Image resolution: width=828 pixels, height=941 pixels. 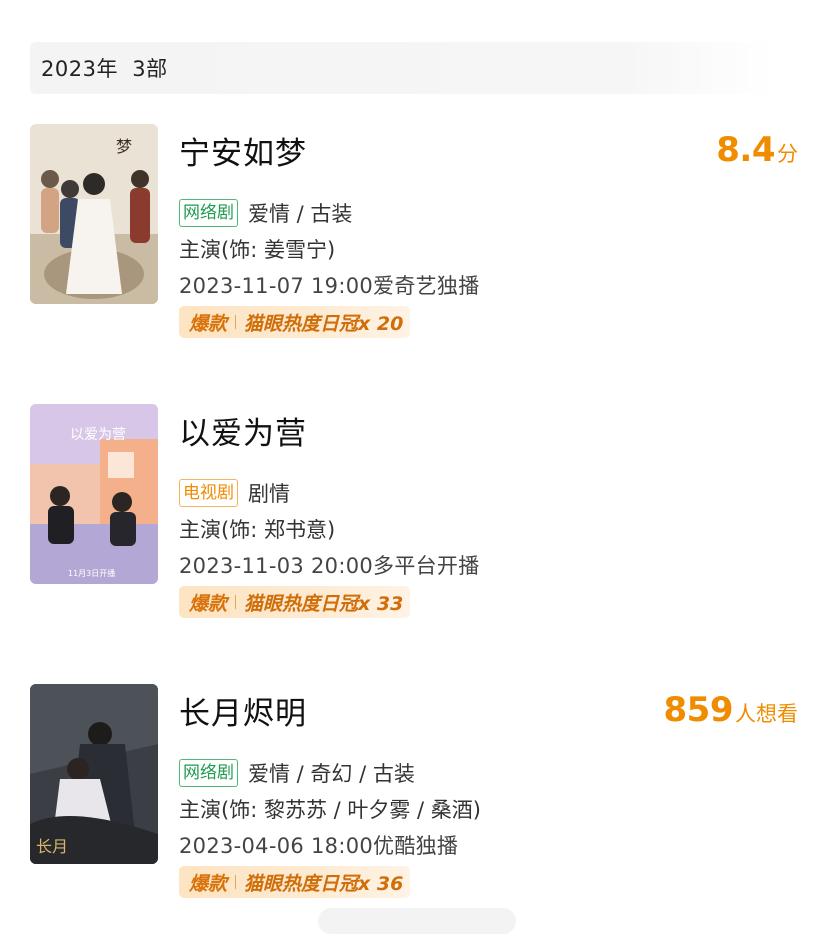 I want to click on want-count-value: 859, so click(x=698, y=710).